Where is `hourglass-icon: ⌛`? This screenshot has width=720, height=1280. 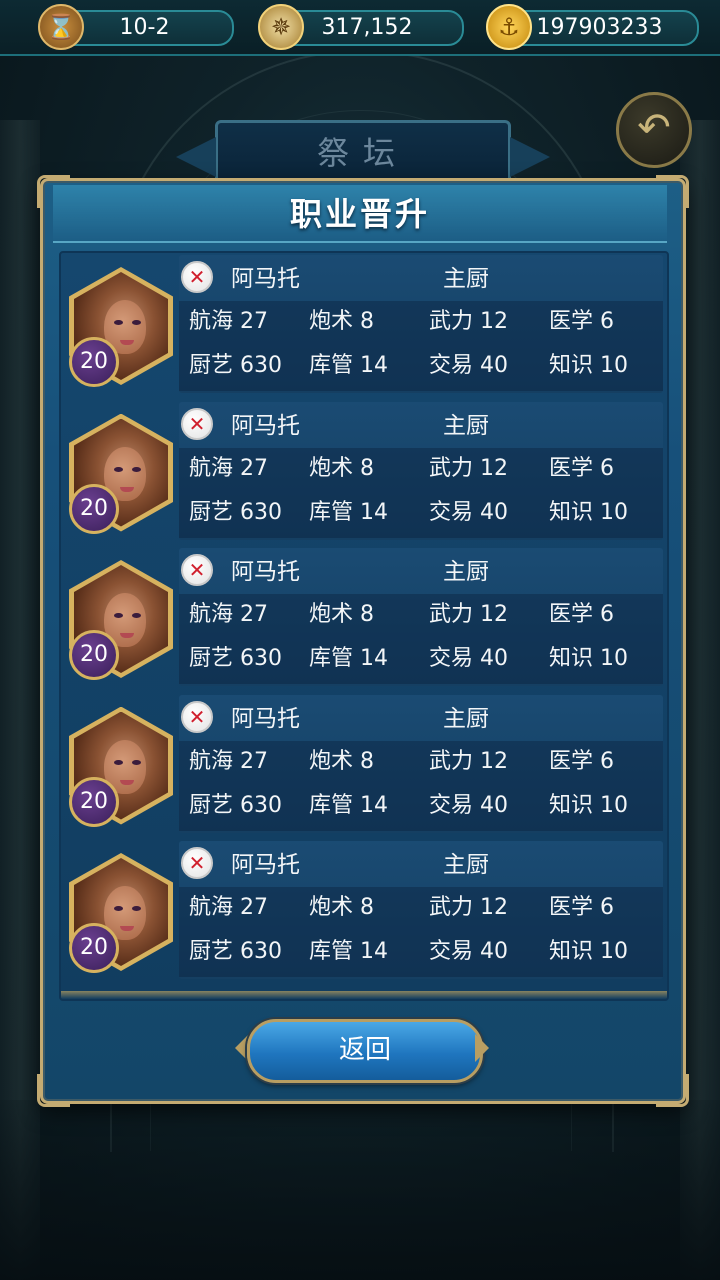 hourglass-icon: ⌛ is located at coordinates (61, 27).